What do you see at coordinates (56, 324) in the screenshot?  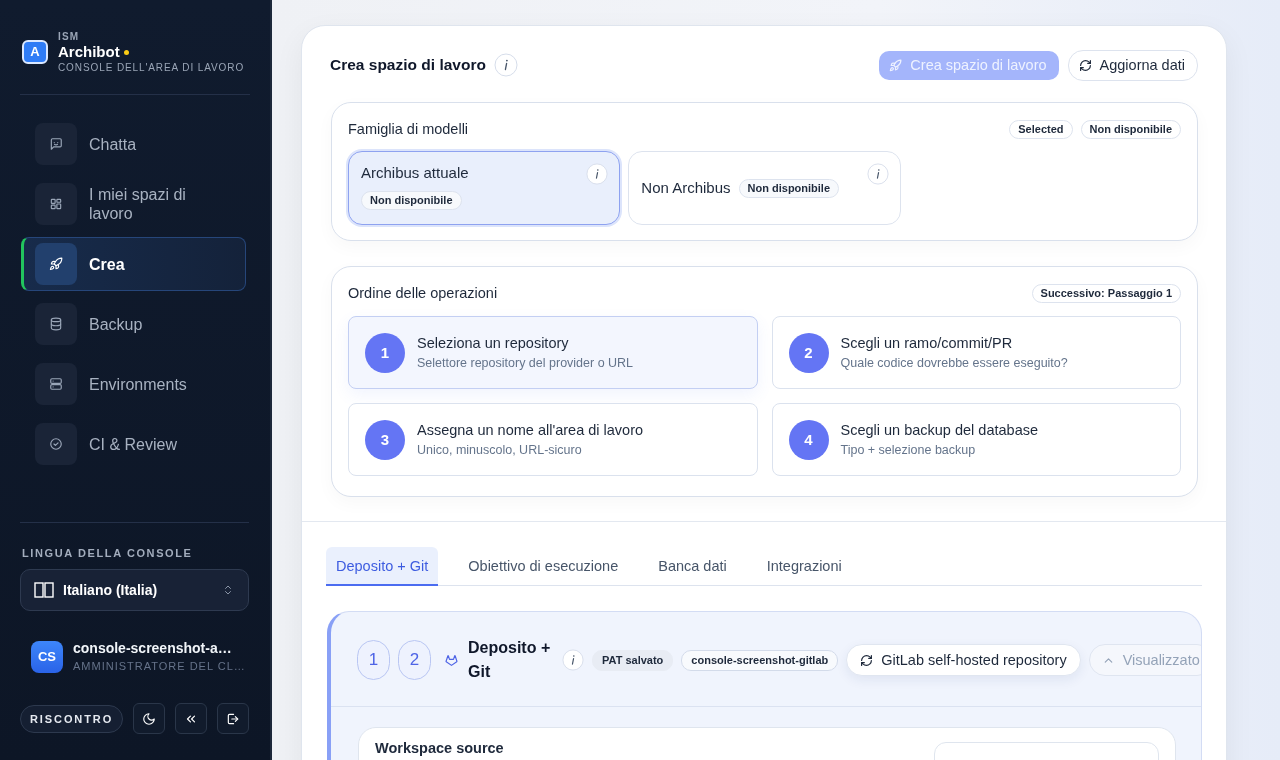 I see `database-icon` at bounding box center [56, 324].